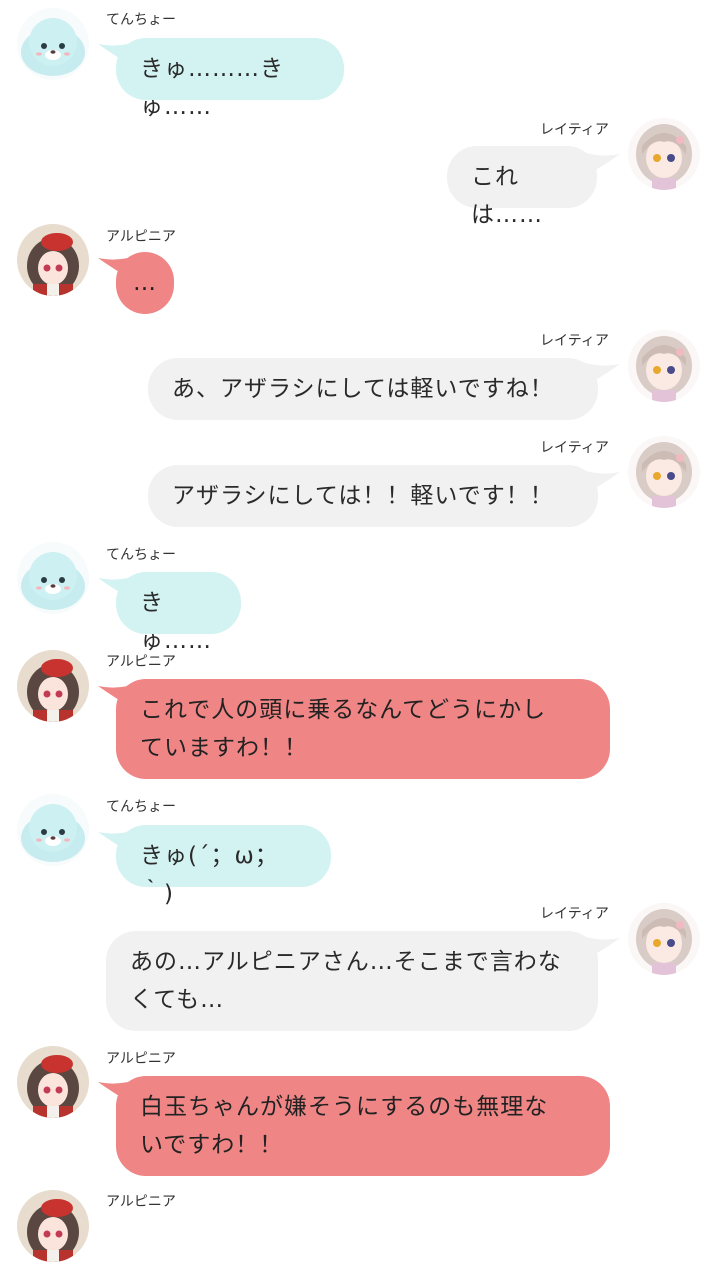 The image size is (715, 1262). I want to click on message-bubble: きゅ(´；ω；｀), so click(223, 866).